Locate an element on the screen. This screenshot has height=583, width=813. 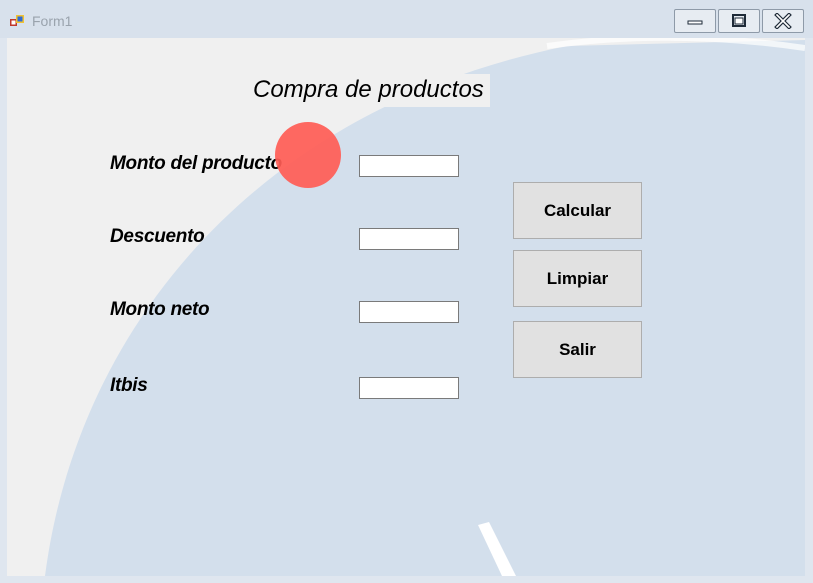
label-monto-neto: Monto neto is located at coordinates (160, 309).